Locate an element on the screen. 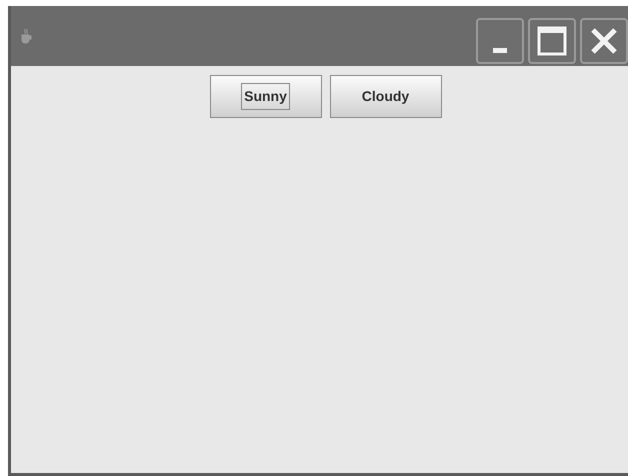 The width and height of the screenshot is (628, 476). minimize-button is located at coordinates (500, 41).